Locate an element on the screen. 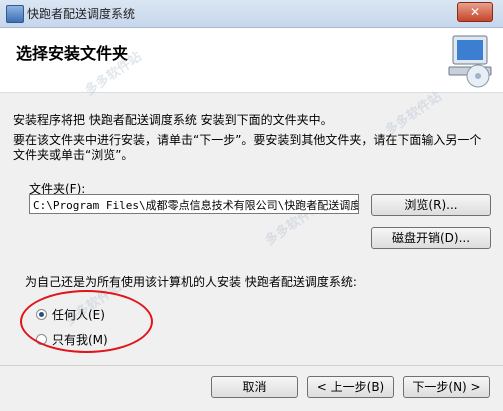 The width and height of the screenshot is (503, 411). close-button: ✕ is located at coordinates (475, 12).